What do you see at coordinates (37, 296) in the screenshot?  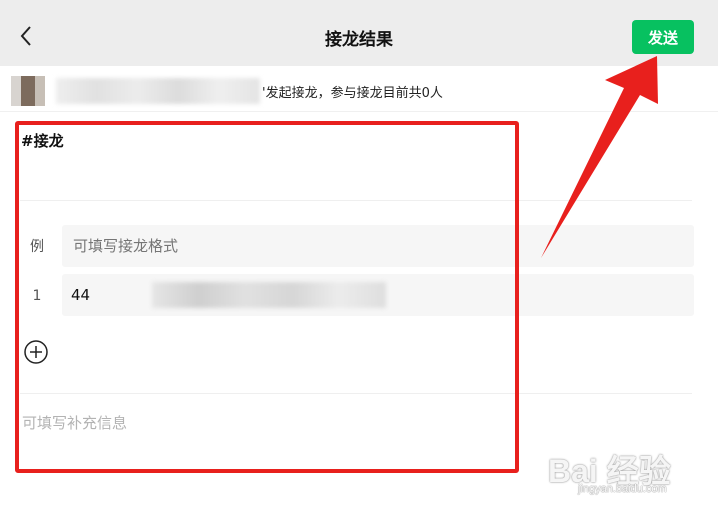 I see `entry-index: 1` at bounding box center [37, 296].